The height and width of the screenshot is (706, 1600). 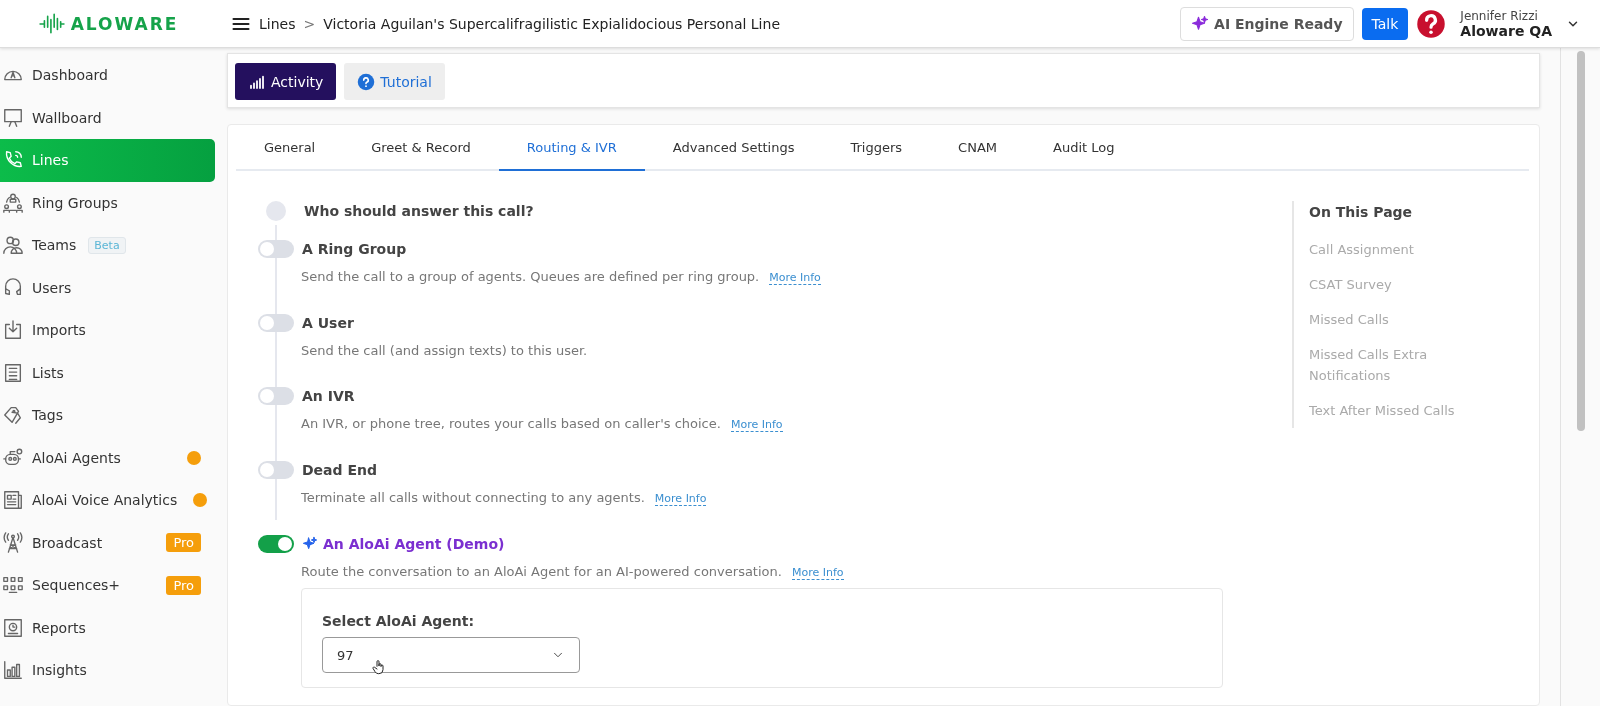 What do you see at coordinates (571, 148) in the screenshot?
I see `tab: Routing & IVR` at bounding box center [571, 148].